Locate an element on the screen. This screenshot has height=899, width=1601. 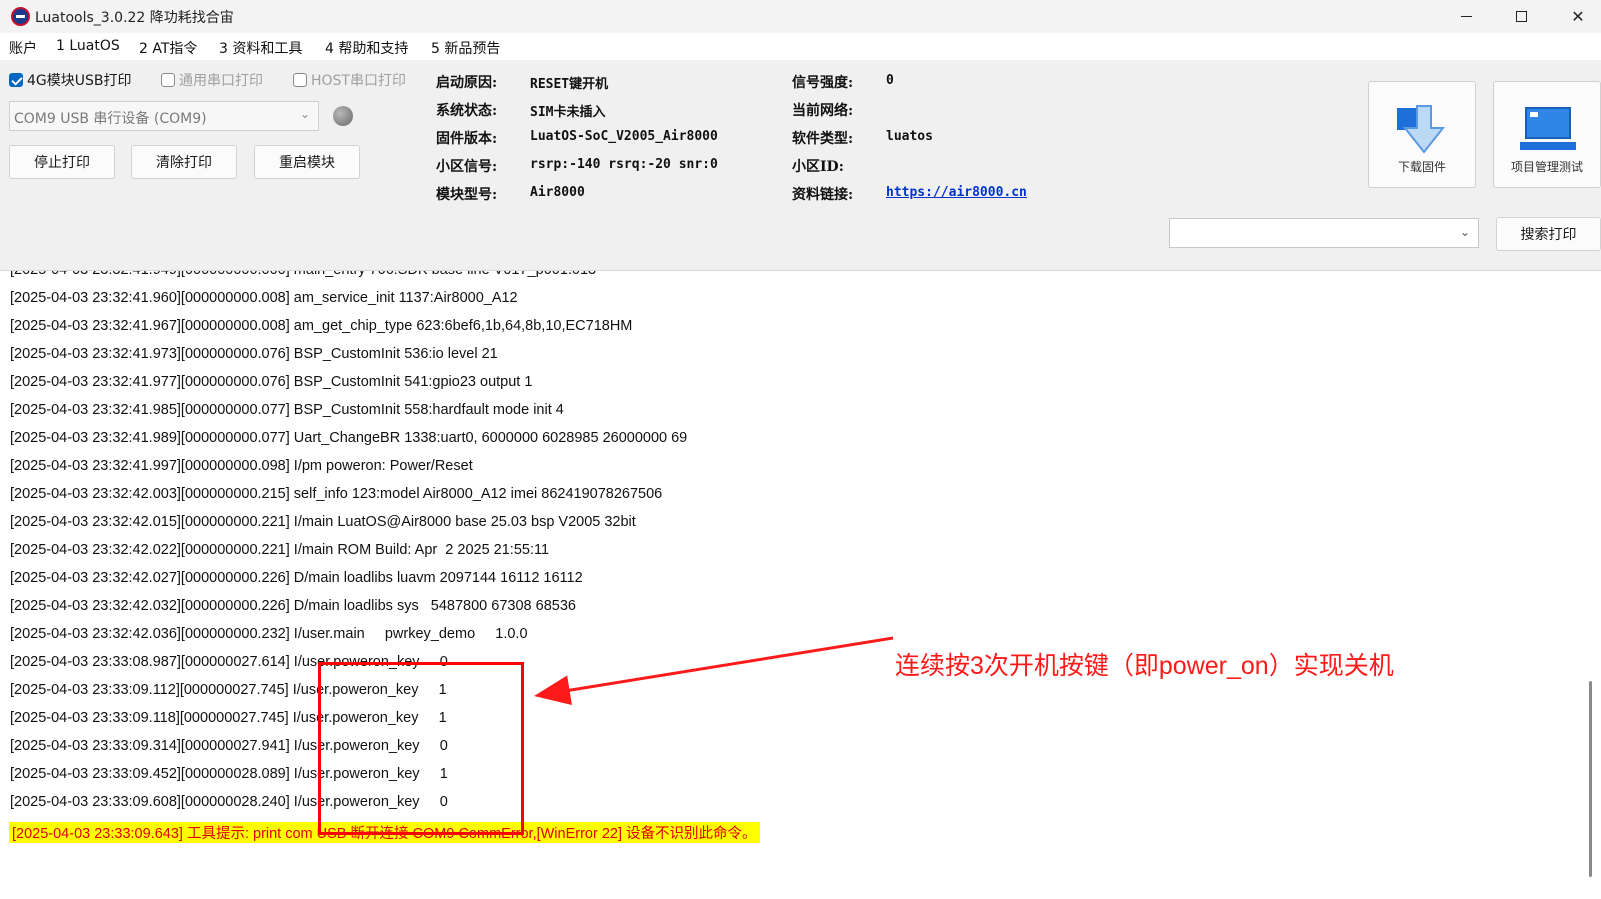
module-model-value: Air8000 is located at coordinates (557, 192).